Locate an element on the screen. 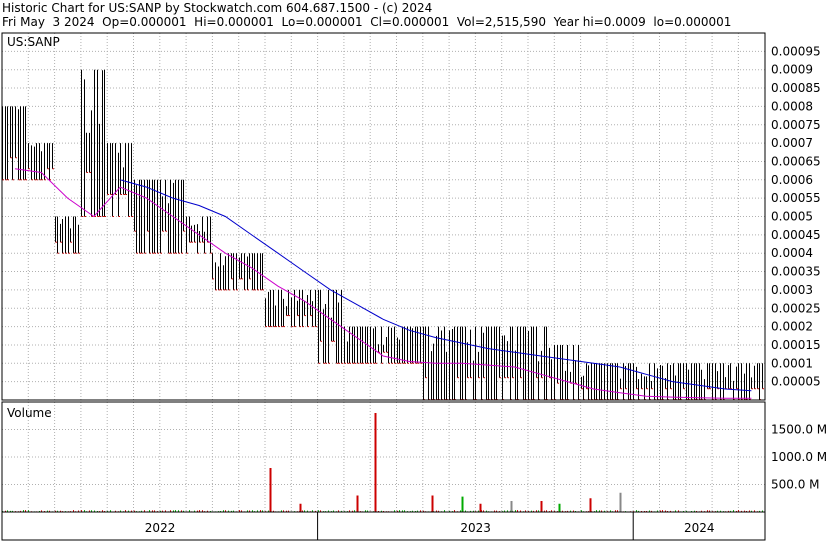 The image size is (830, 543). price-tick-label: 0.0001 is located at coordinates (792, 363).